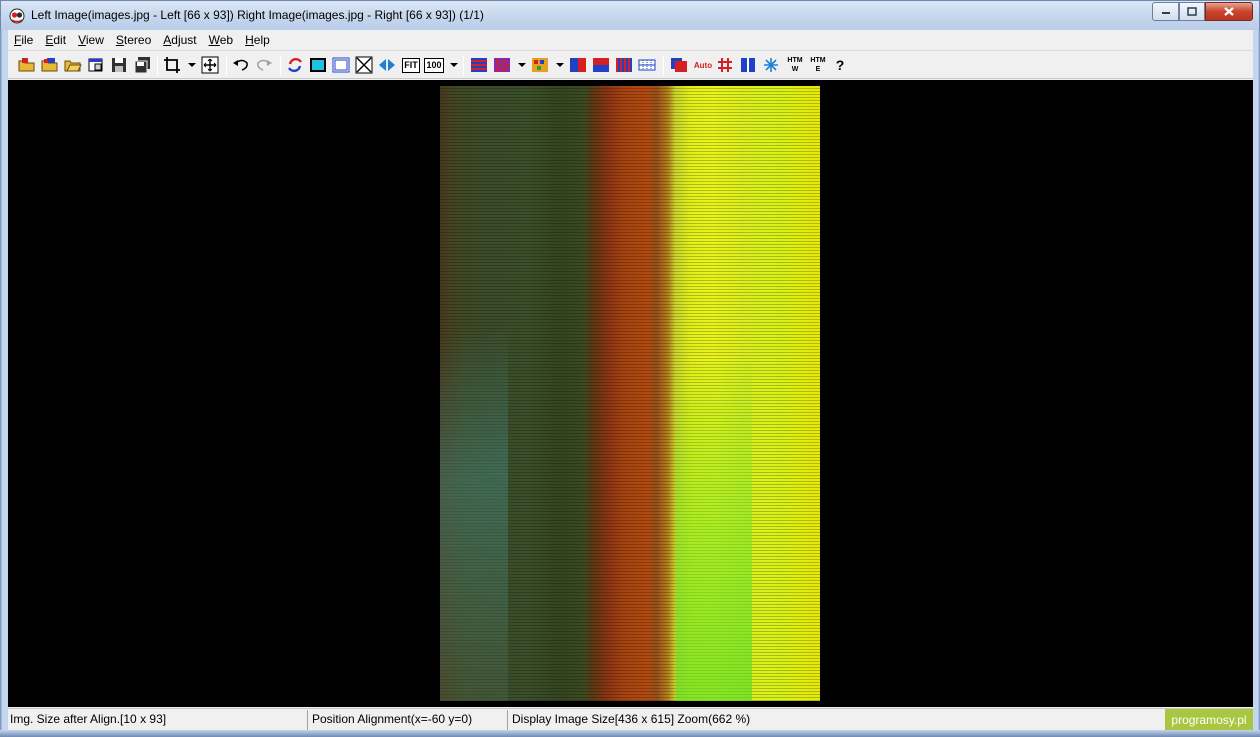  I want to click on open-stereo-button, so click(50, 65).